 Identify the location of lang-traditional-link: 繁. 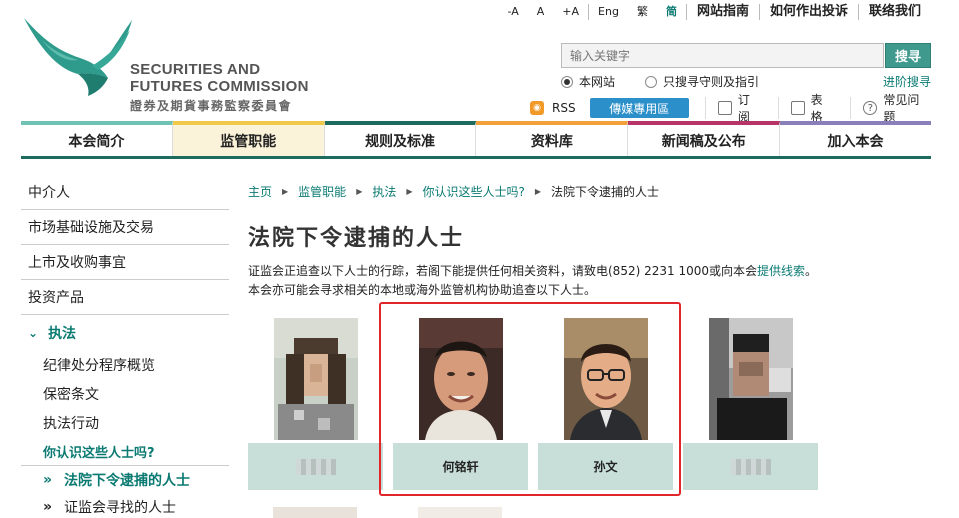
(642, 12).